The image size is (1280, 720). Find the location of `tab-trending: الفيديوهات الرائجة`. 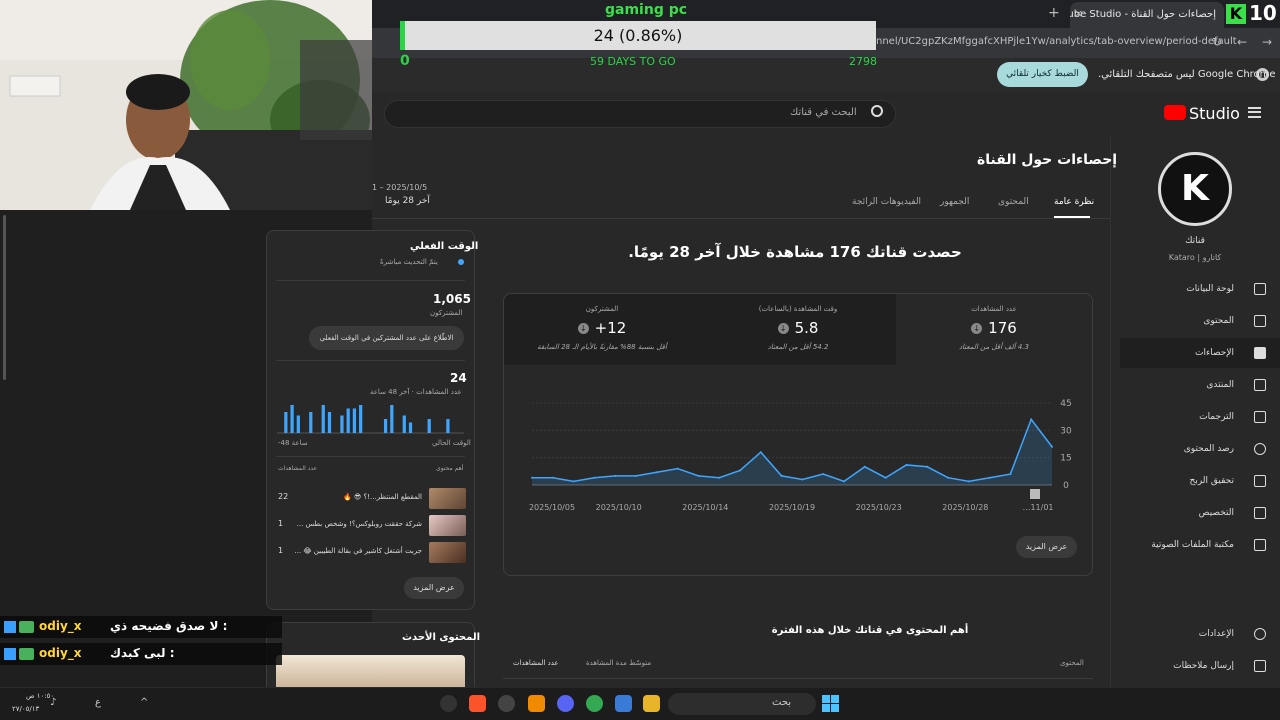

tab-trending: الفيديوهات الرائجة is located at coordinates (886, 202).